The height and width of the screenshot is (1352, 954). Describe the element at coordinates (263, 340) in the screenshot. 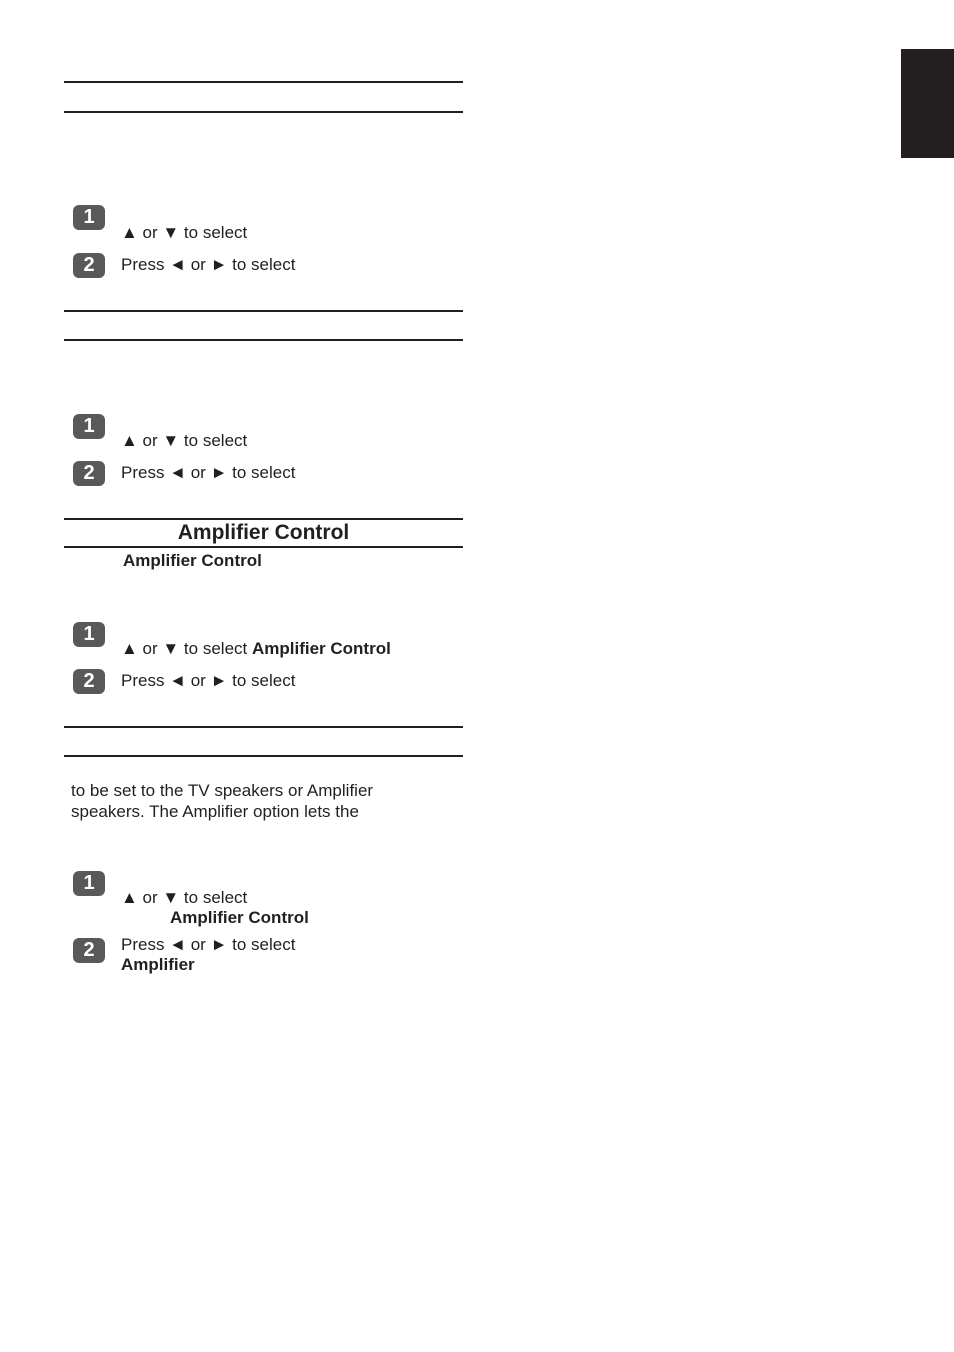

I see `section-2-bottom-rule` at that location.